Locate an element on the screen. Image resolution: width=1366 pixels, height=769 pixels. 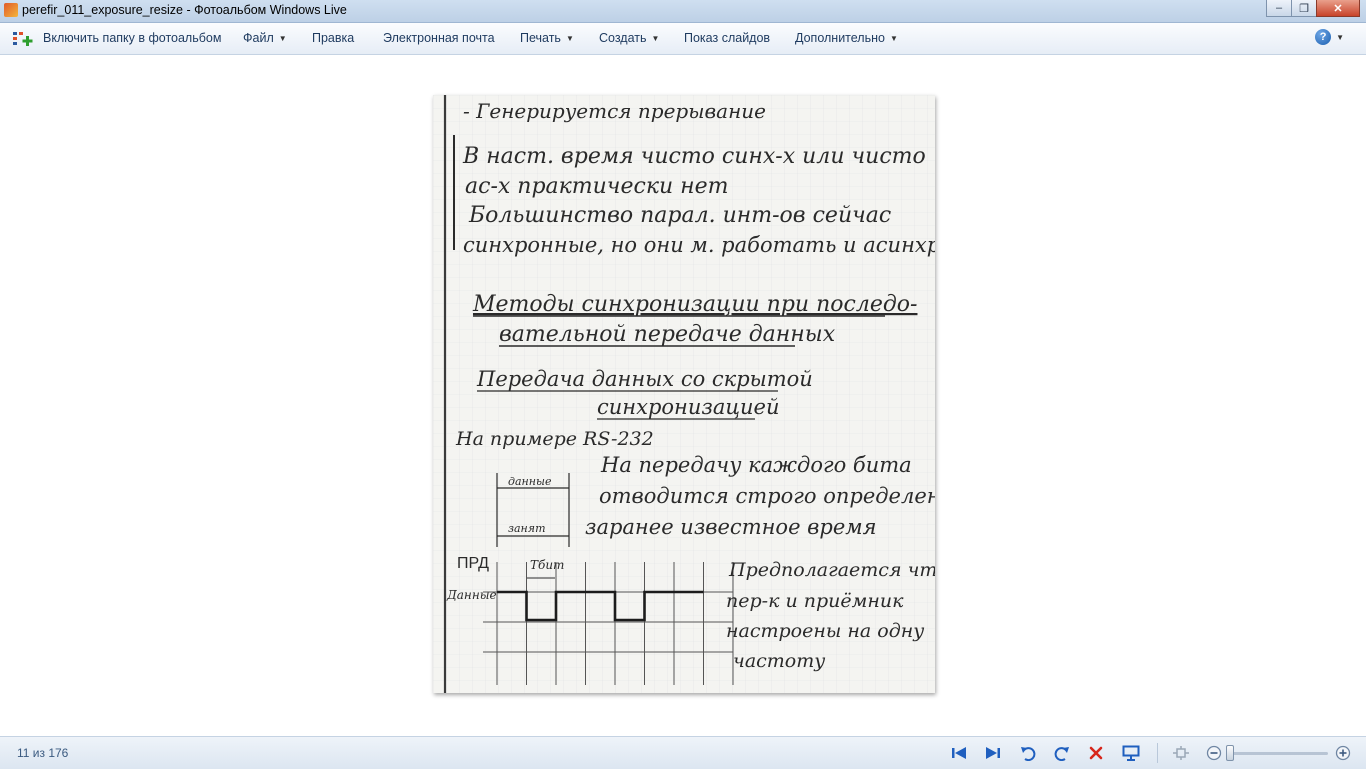
status-bar: 11 из 176 is located at coordinates (683, 752).